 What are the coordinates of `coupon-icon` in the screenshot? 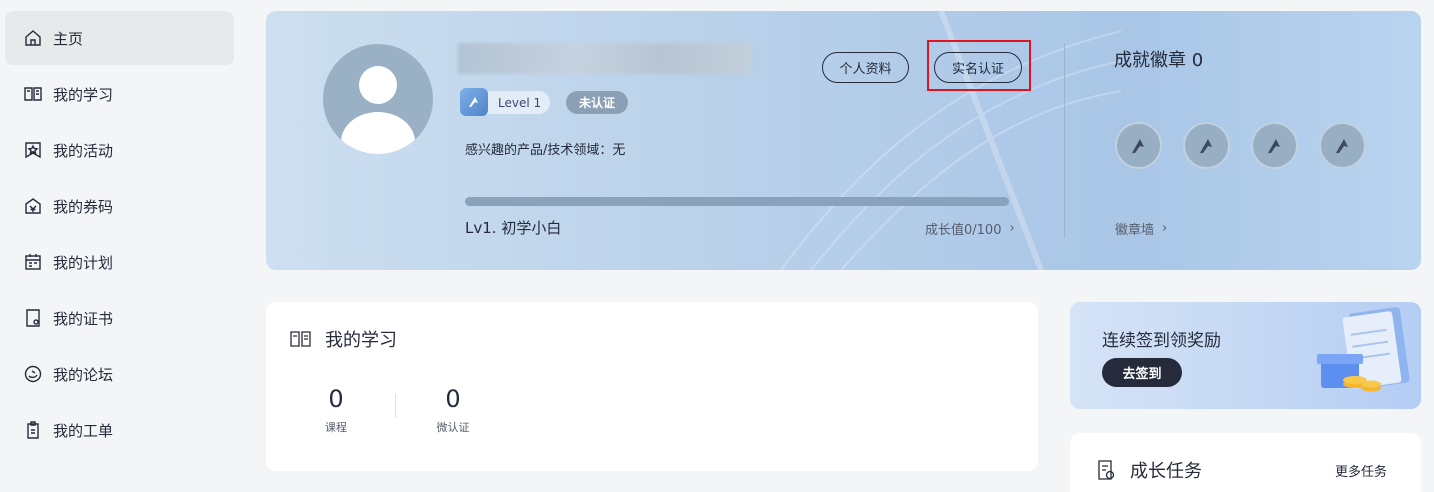 It's located at (33, 206).